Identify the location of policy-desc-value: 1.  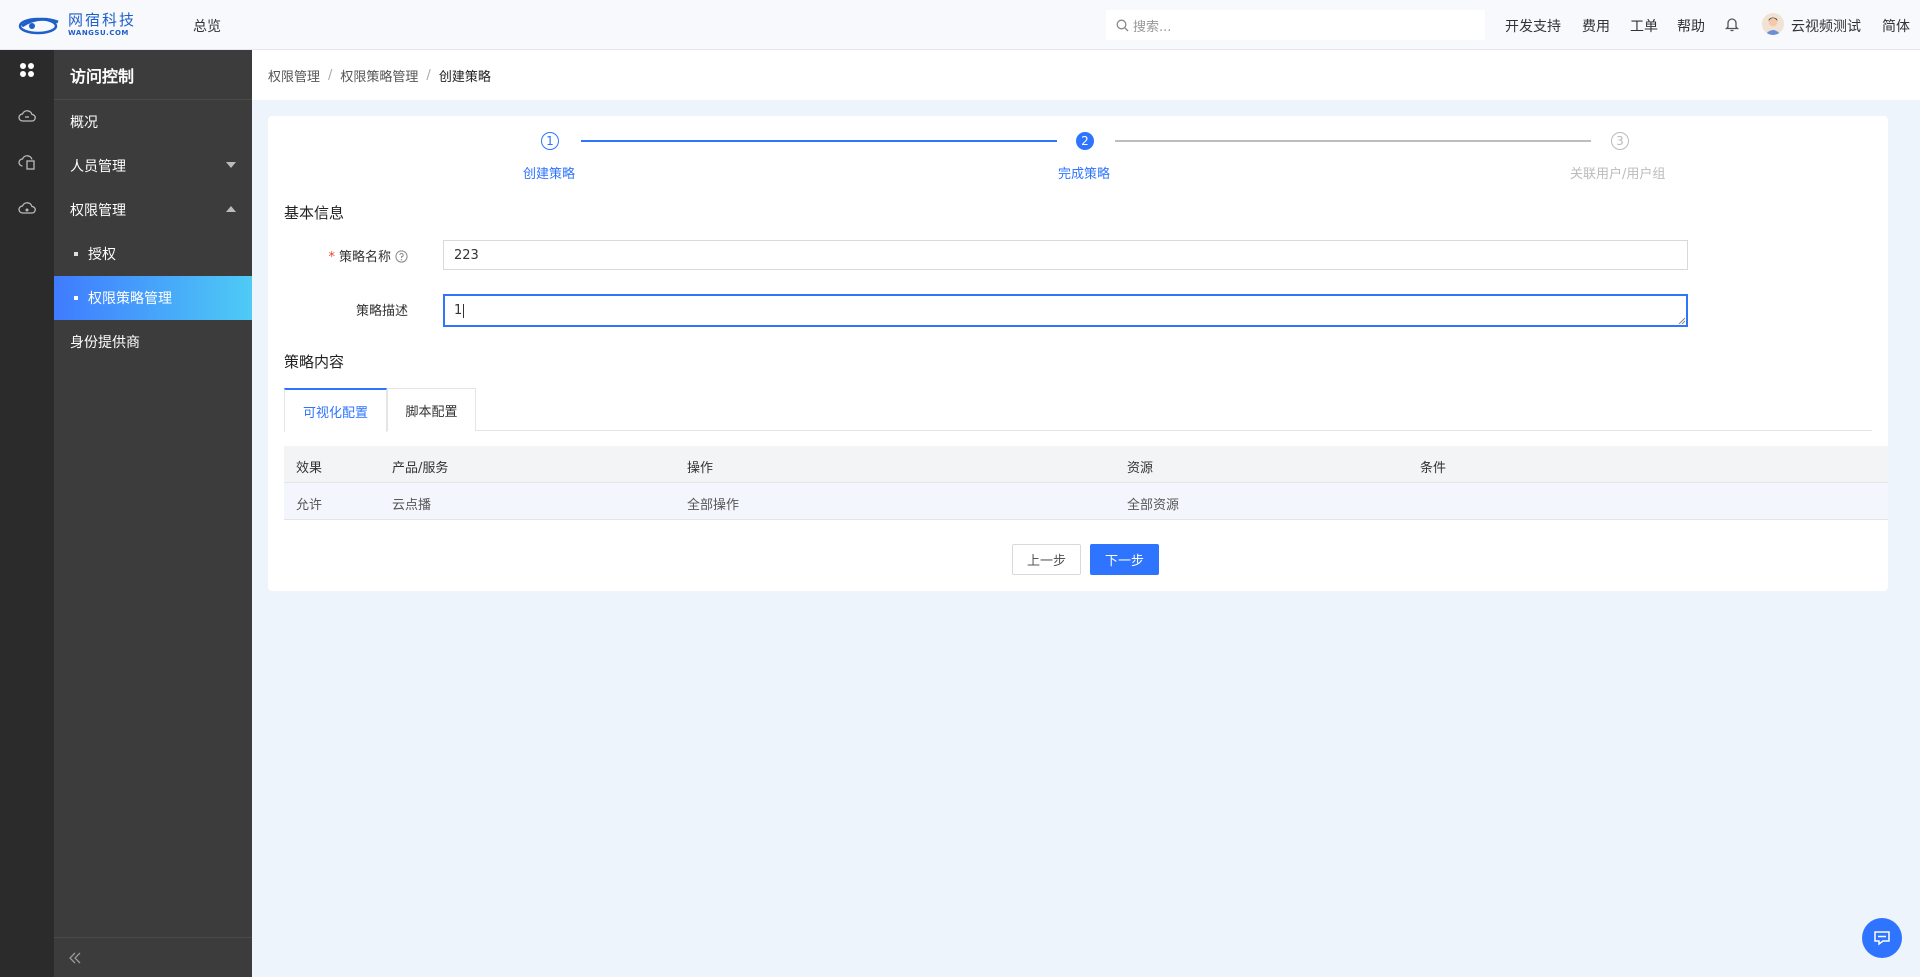
(458, 310).